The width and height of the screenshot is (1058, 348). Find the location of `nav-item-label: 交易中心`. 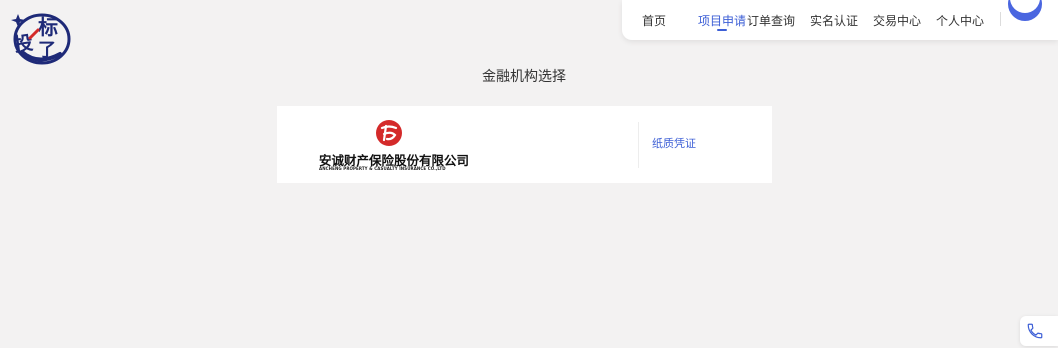

nav-item-label: 交易中心 is located at coordinates (897, 21).